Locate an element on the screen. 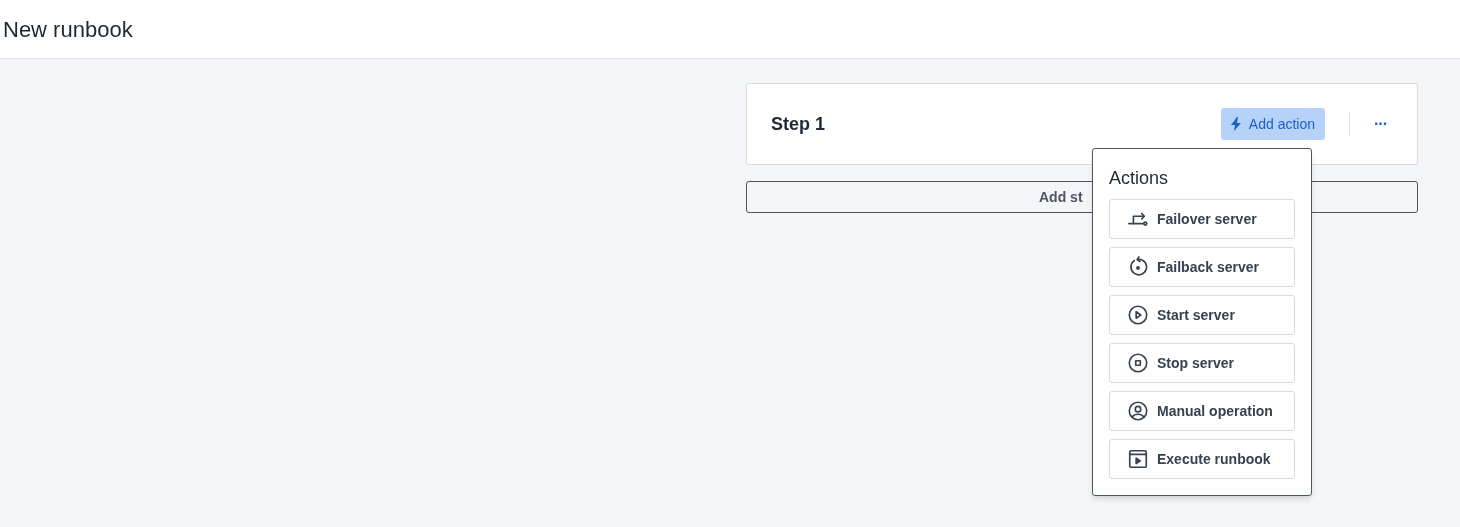 The image size is (1460, 527). runbook-icon is located at coordinates (1138, 459).